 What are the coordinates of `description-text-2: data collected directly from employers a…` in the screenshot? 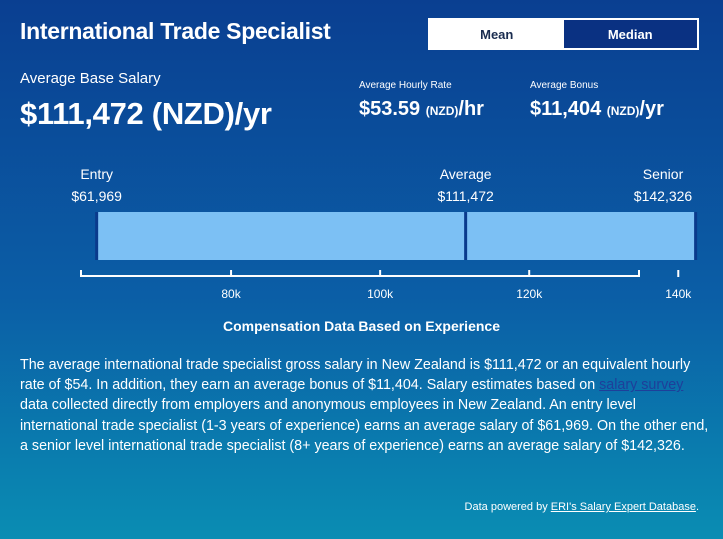 It's located at (364, 425).